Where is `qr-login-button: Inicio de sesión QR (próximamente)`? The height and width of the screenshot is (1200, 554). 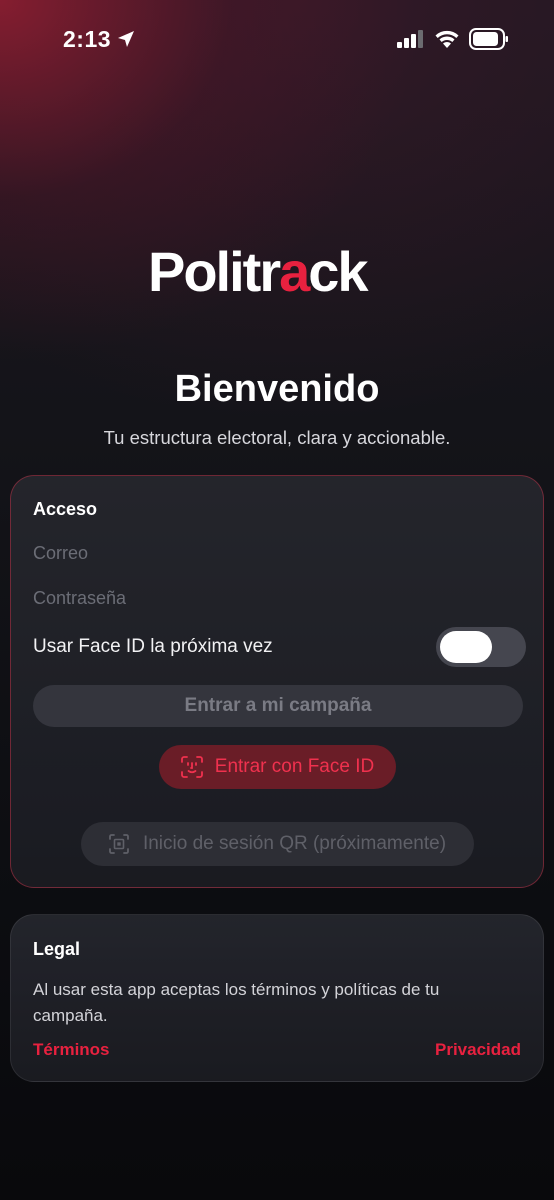
qr-login-button: Inicio de sesión QR (próximamente) is located at coordinates (277, 844).